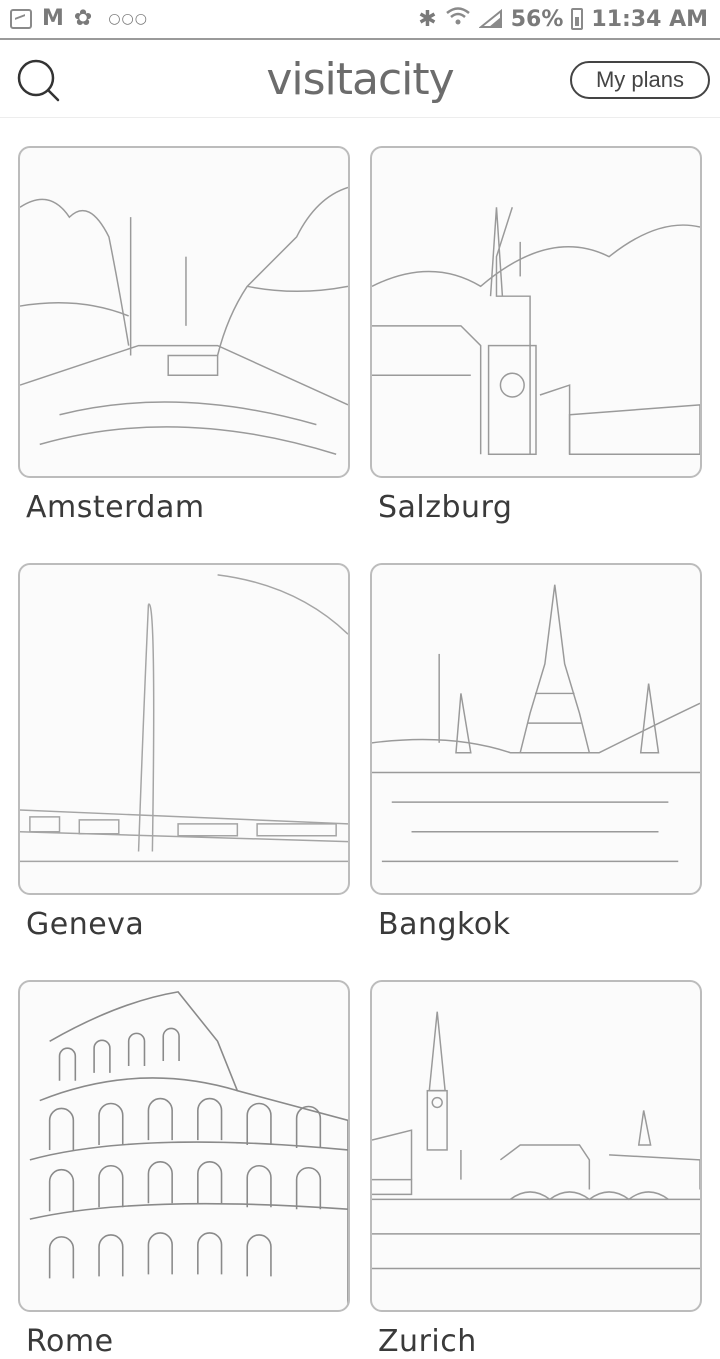 The width and height of the screenshot is (720, 1359). I want to click on app-header: visitacity My plans, so click(360, 79).